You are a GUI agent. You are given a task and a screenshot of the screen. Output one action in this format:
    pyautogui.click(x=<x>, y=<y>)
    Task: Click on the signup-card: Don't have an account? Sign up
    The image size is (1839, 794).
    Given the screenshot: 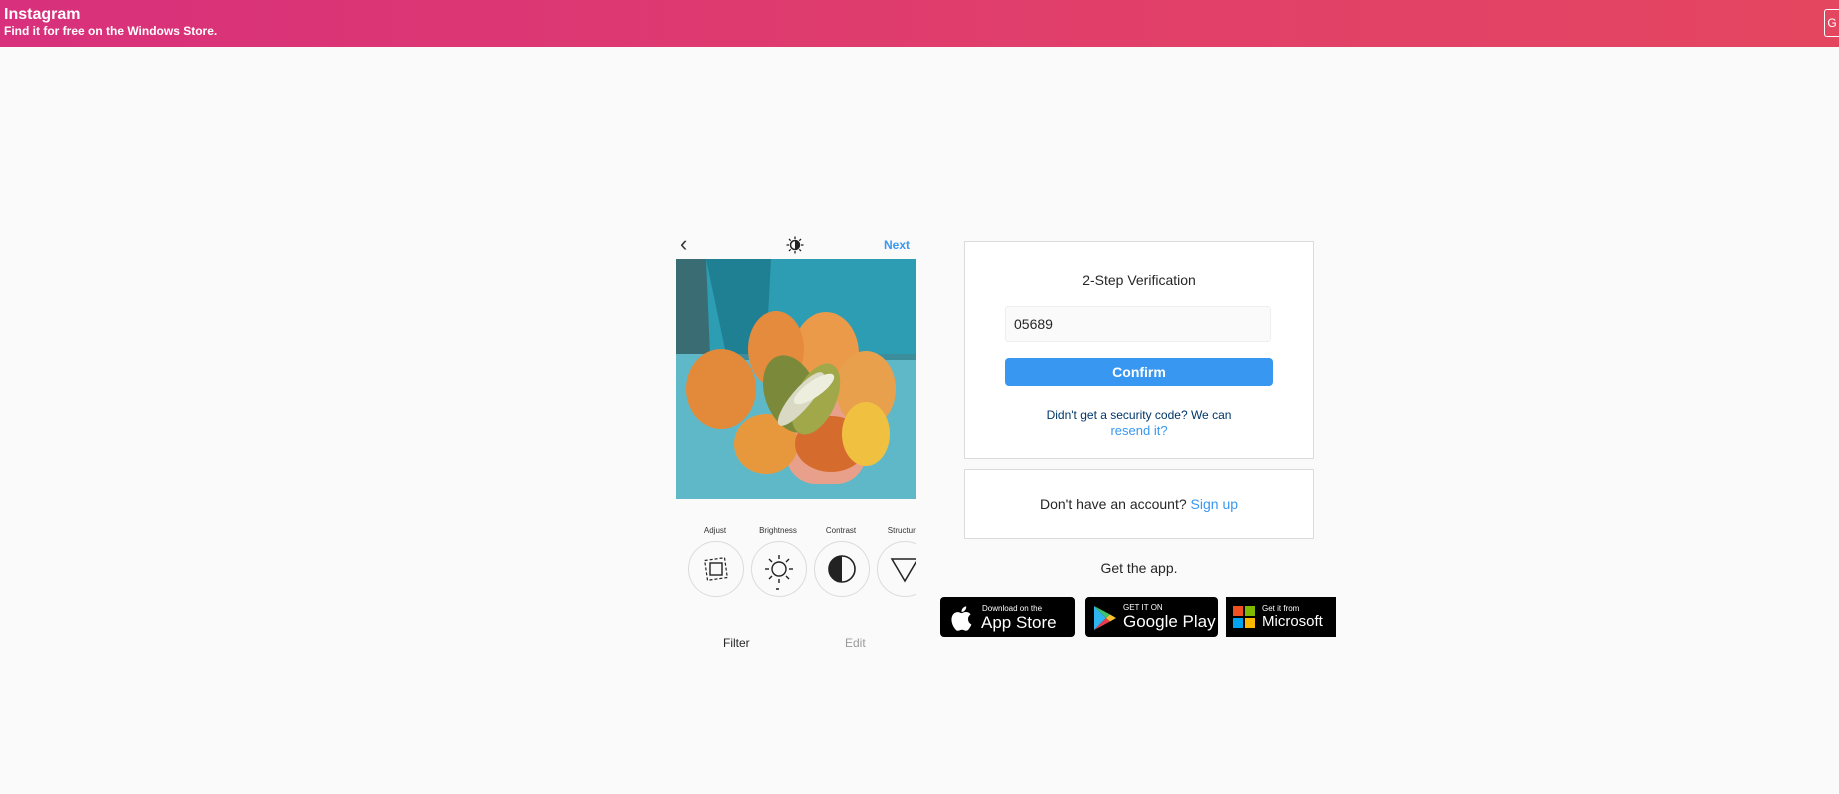 What is the action you would take?
    pyautogui.click(x=1139, y=504)
    